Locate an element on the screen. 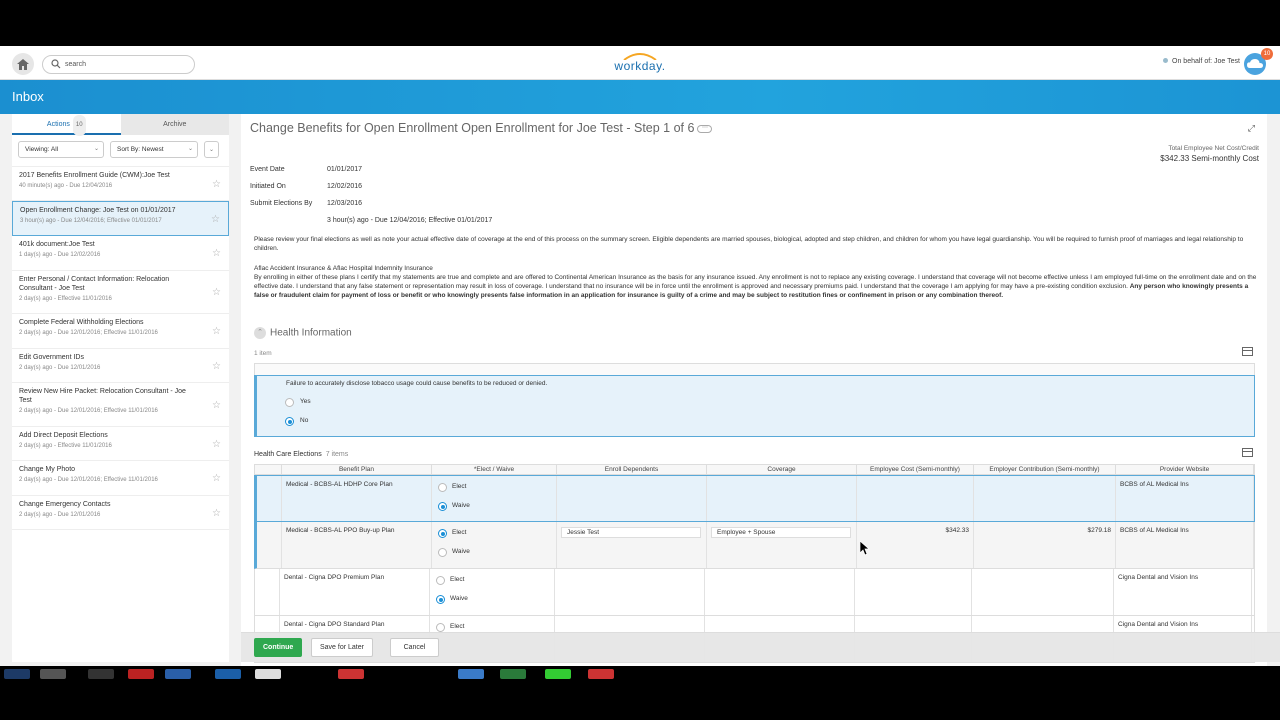 The image size is (1280, 720). tab-actions-label: Actions is located at coordinates (58, 124).